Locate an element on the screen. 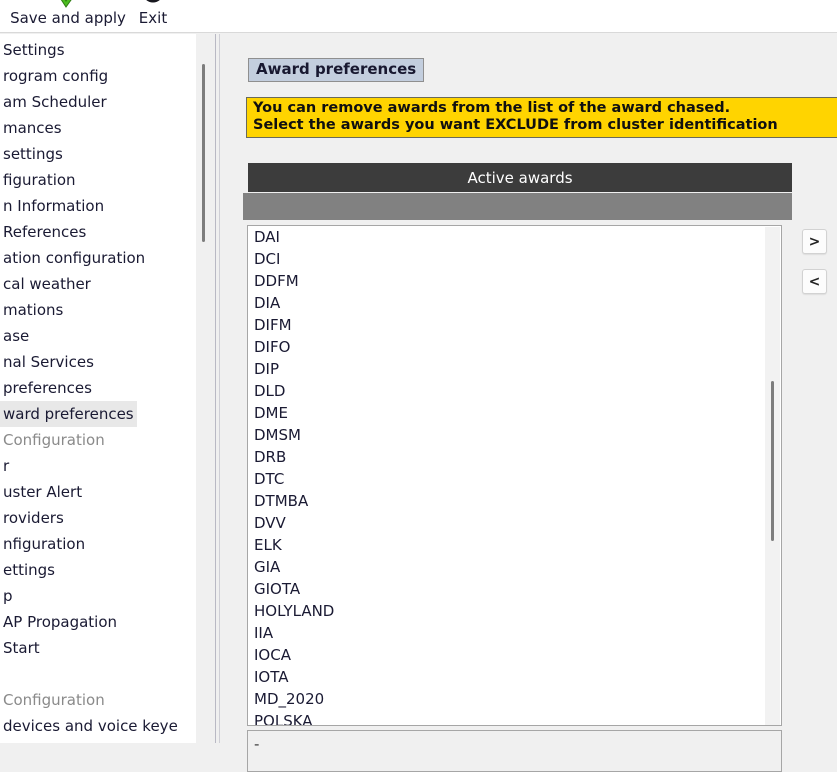  sidebar-item-label: n Information is located at coordinates (54, 206).